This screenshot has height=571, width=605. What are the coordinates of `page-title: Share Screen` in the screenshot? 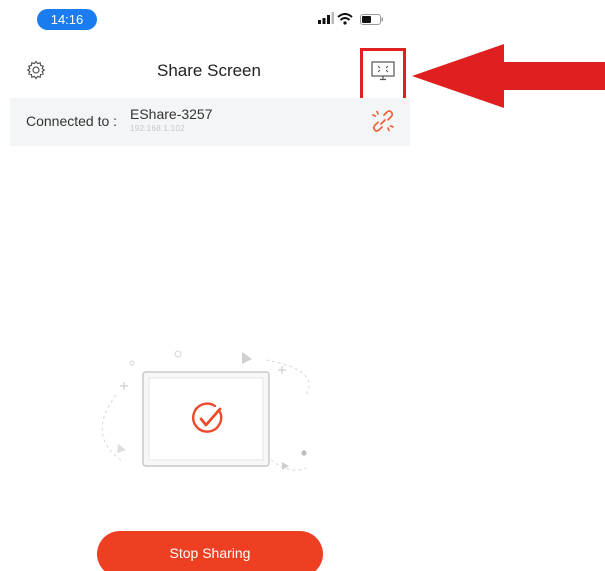 It's located at (209, 70).